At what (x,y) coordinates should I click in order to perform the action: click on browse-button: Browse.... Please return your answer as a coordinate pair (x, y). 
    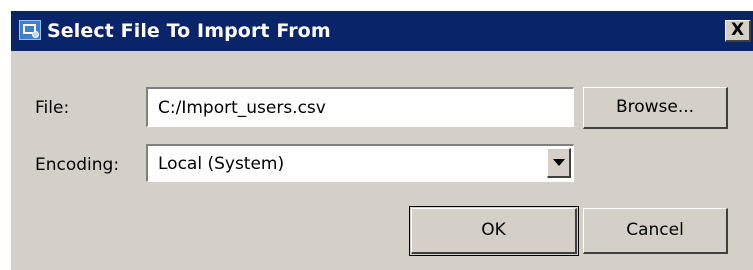
    Looking at the image, I should click on (655, 108).